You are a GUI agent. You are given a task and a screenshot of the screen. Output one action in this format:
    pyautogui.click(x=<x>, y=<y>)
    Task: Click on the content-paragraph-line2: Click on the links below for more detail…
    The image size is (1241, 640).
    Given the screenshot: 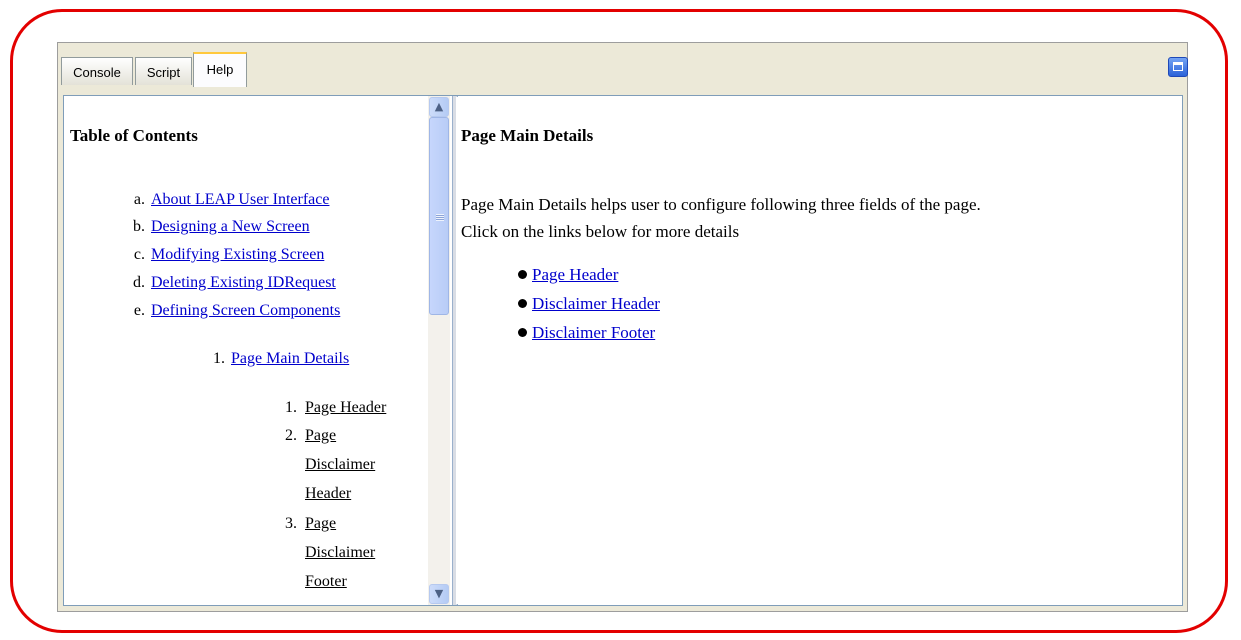 What is the action you would take?
    pyautogui.click(x=600, y=231)
    